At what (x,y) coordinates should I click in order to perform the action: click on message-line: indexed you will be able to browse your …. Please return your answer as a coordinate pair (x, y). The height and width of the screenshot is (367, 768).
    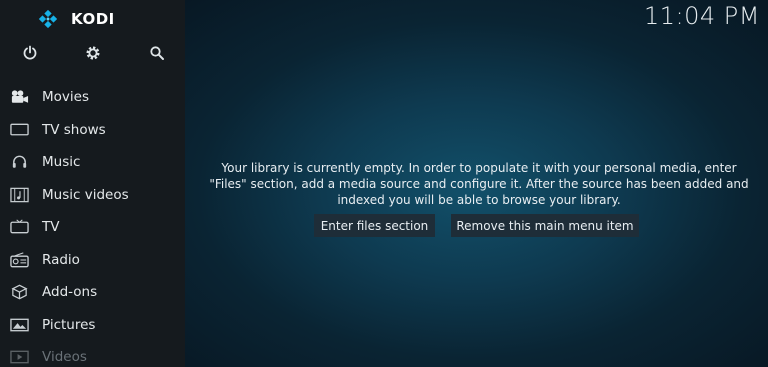
    Looking at the image, I should click on (479, 200).